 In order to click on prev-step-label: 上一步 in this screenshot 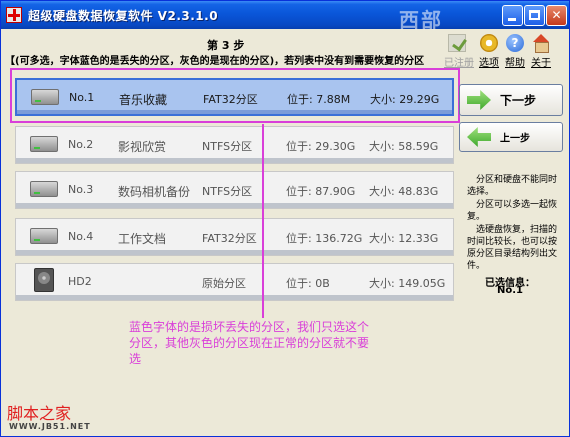, I will do `click(515, 139)`.